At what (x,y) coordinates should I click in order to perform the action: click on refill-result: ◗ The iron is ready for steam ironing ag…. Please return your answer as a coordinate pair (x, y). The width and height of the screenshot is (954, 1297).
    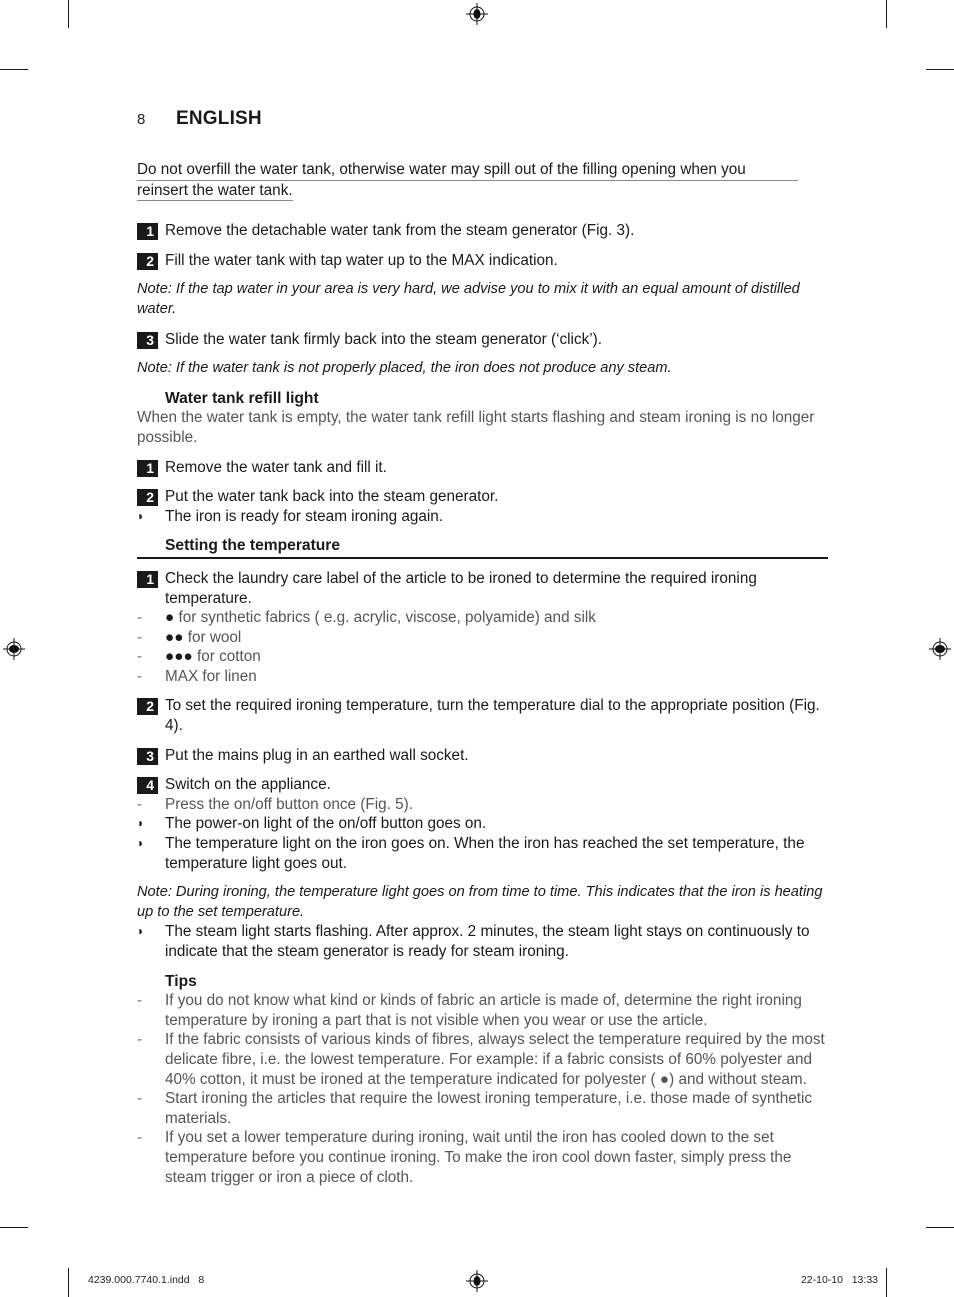
    Looking at the image, I should click on (482, 517).